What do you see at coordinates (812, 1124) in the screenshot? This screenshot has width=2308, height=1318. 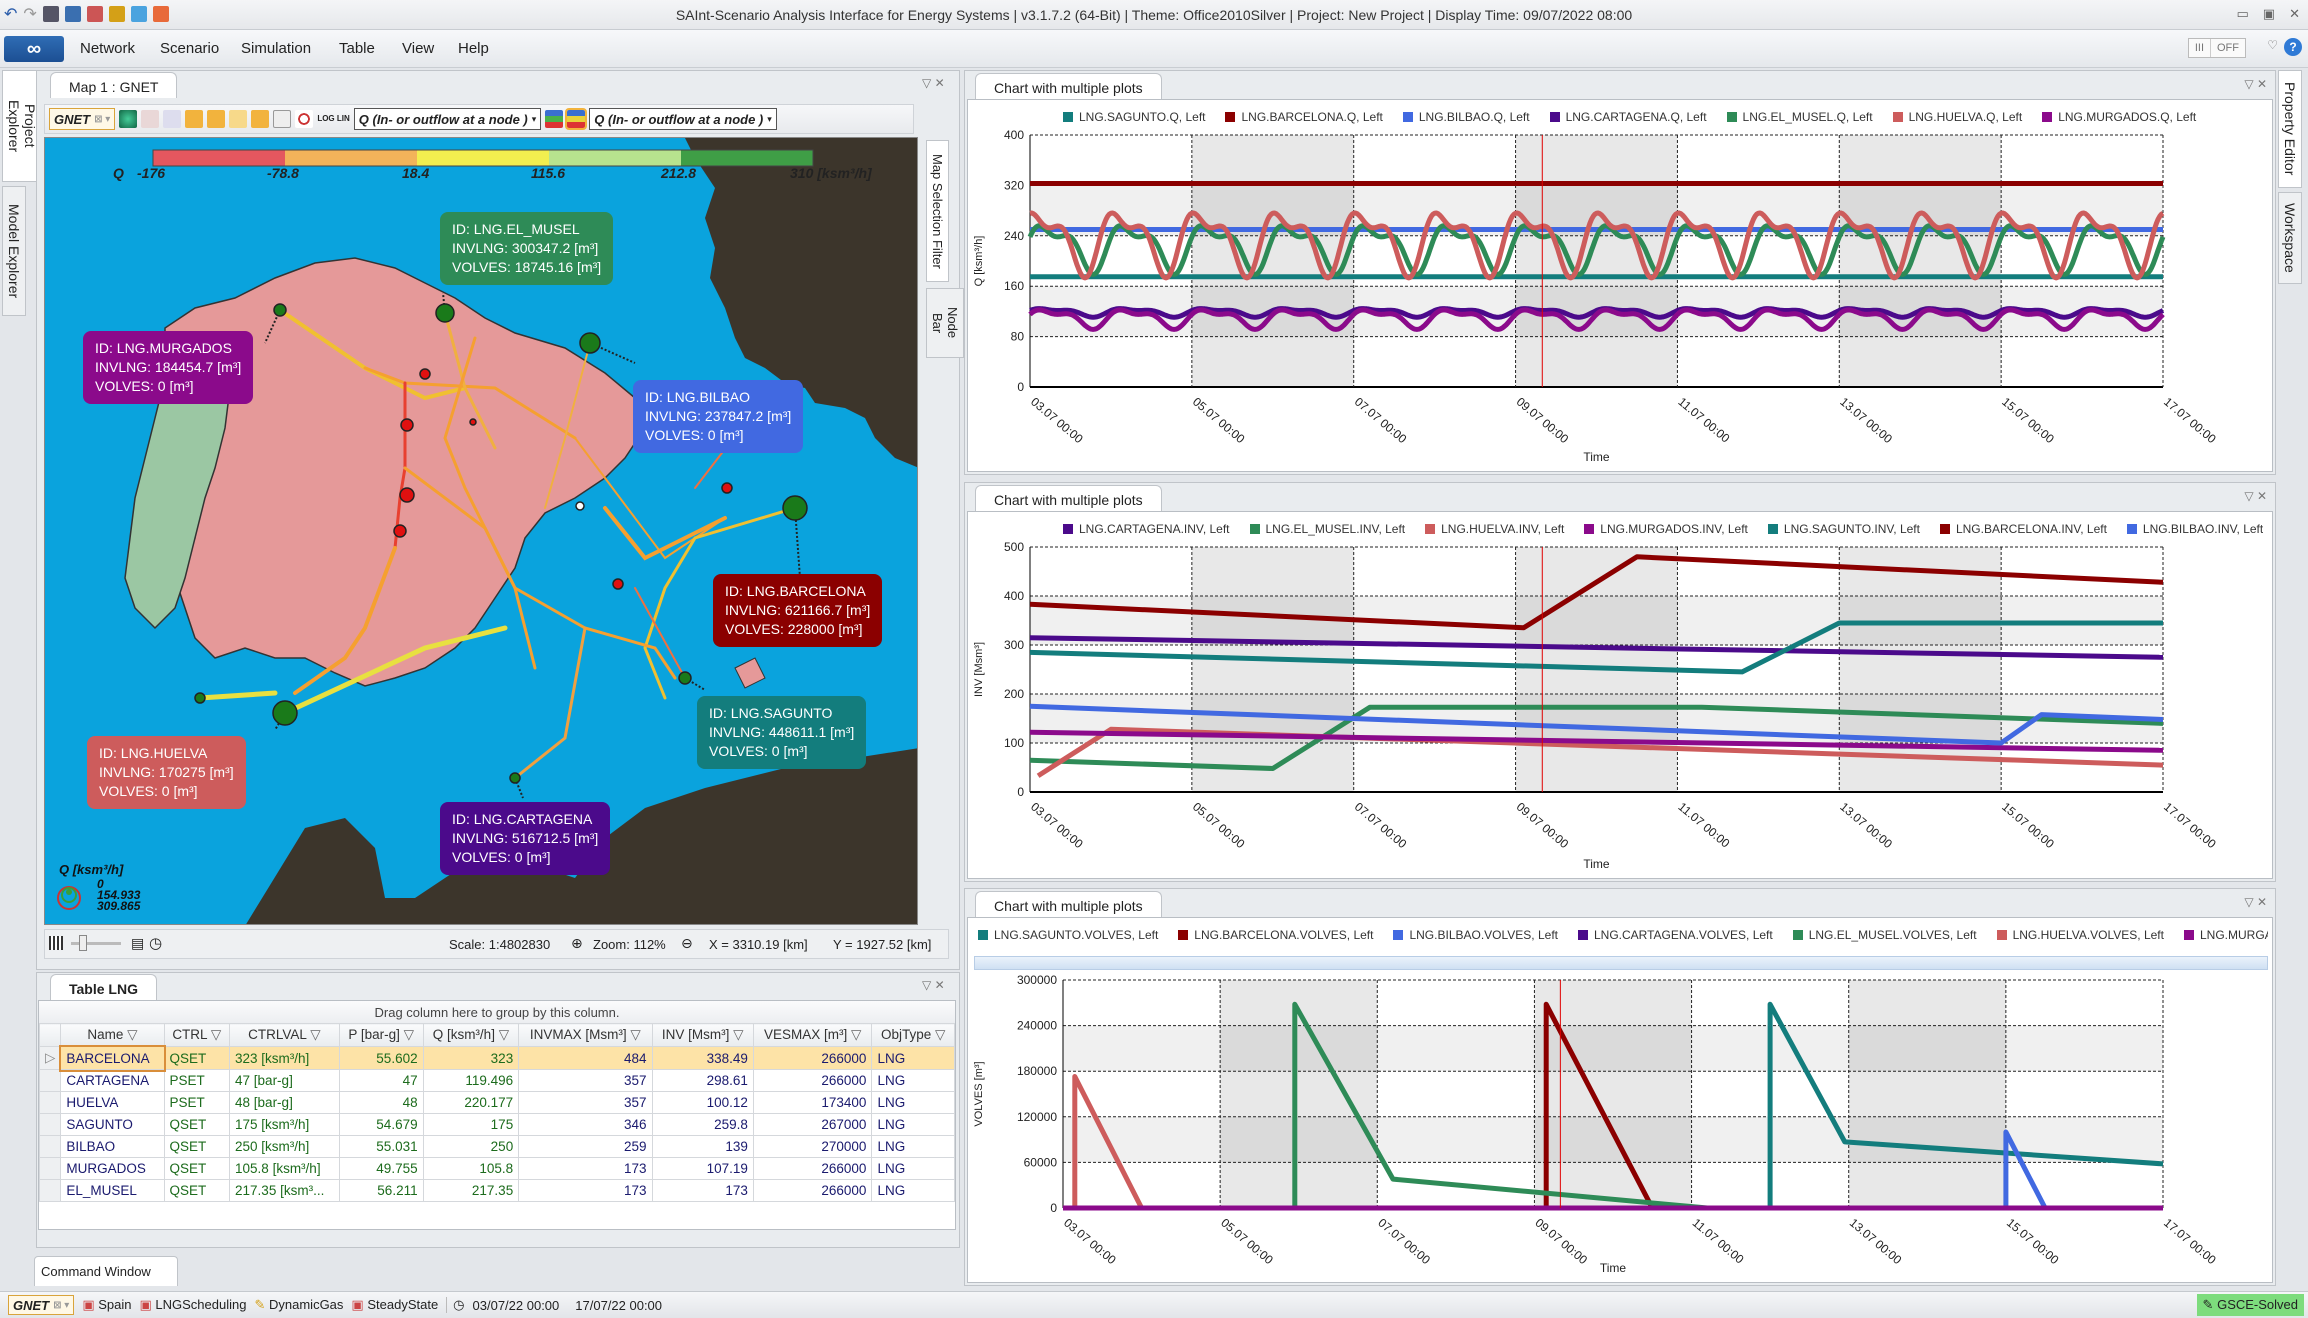 I see `table-cell: 267000` at bounding box center [812, 1124].